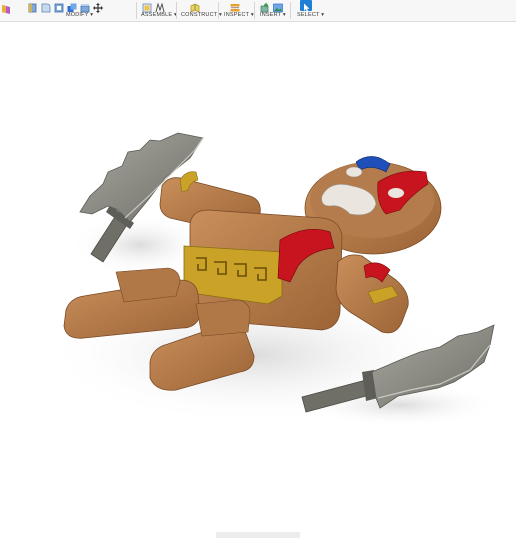 This screenshot has width=516, height=538. Describe the element at coordinates (160, 6) in the screenshot. I see `joint-icon` at that location.